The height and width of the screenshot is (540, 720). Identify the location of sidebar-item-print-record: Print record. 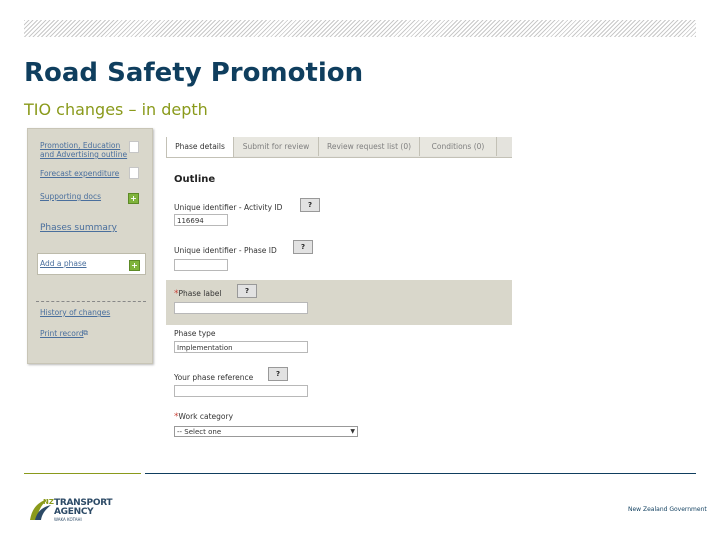
(62, 333).